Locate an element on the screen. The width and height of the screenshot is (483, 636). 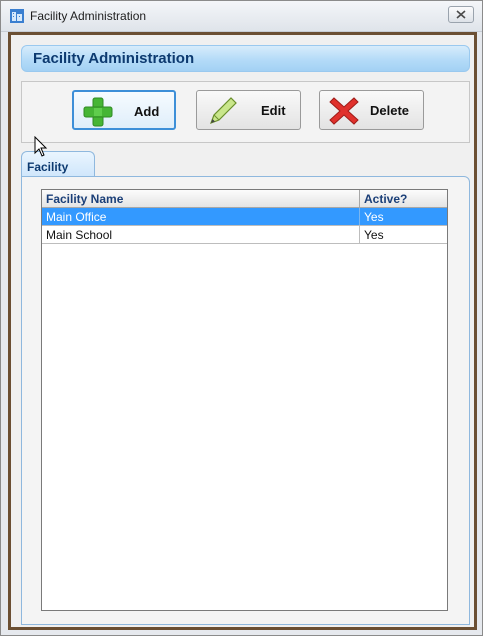
plus-icon is located at coordinates (98, 112).